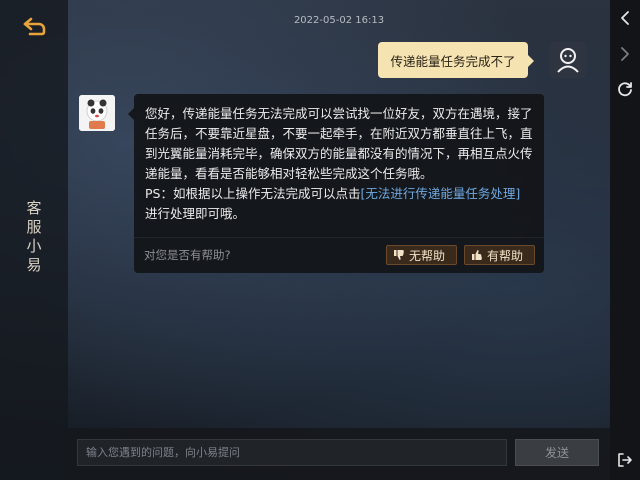 This screenshot has width=640, height=480. What do you see at coordinates (339, 237) in the screenshot?
I see `card-divider` at bounding box center [339, 237].